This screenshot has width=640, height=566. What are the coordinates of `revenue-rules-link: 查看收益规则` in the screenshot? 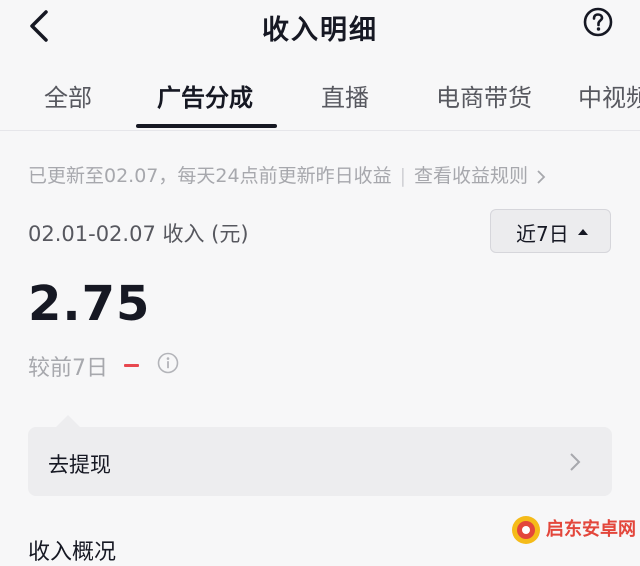 It's located at (471, 176).